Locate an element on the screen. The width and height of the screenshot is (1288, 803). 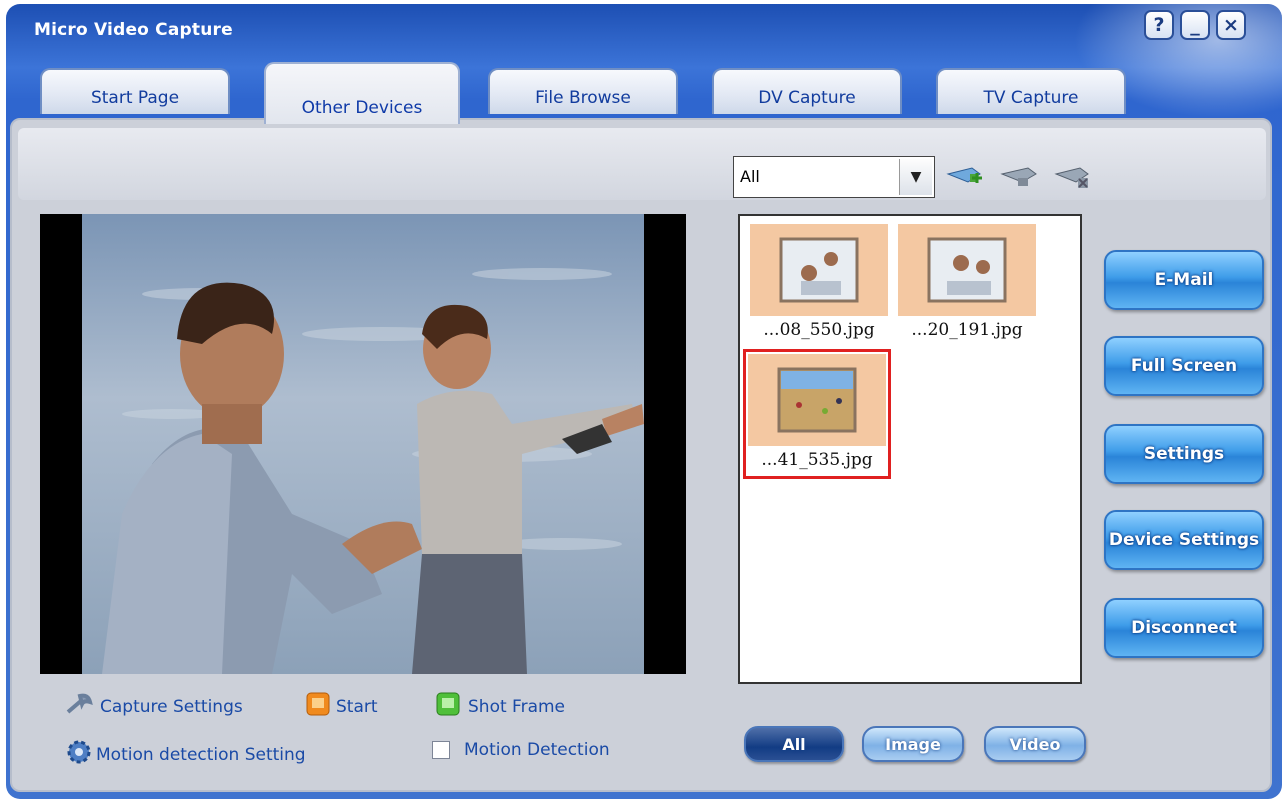
start-control: Start is located at coordinates (342, 706).